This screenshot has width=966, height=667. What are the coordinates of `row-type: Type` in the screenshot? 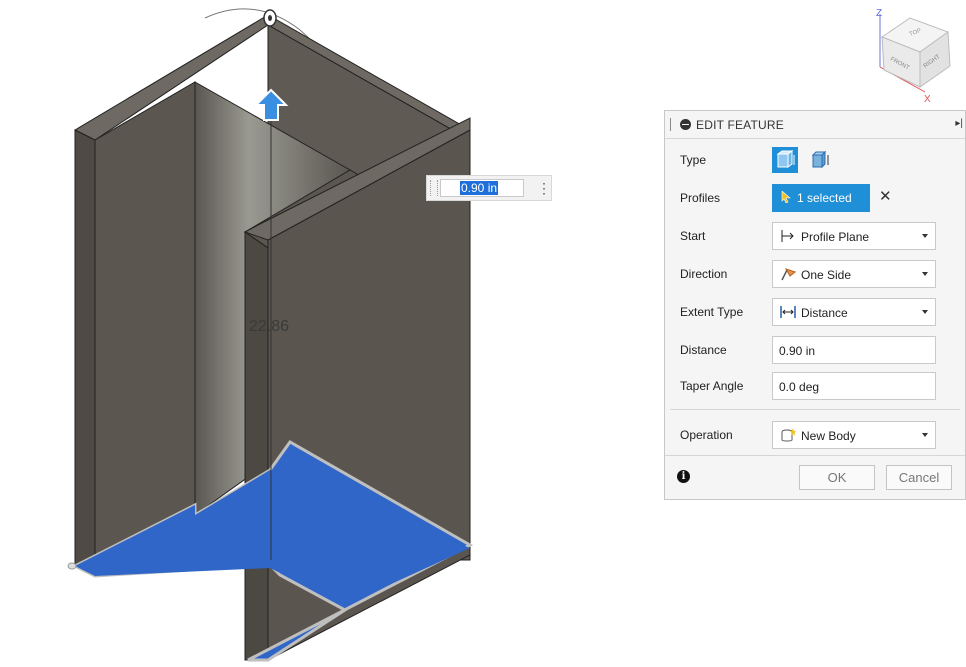 It's located at (815, 160).